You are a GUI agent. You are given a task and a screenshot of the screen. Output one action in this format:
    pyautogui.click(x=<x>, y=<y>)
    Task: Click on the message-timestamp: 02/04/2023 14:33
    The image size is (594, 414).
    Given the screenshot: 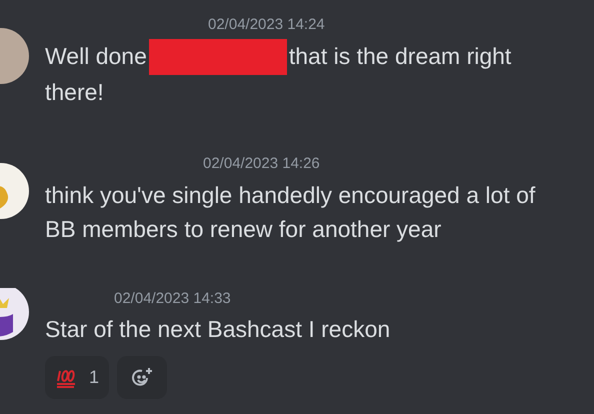 What is the action you would take?
    pyautogui.click(x=172, y=298)
    